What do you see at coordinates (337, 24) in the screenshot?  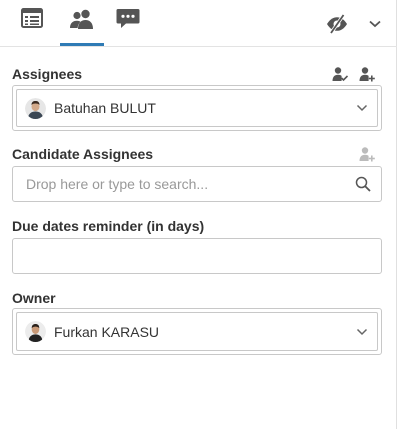 I see `eye-off-icon` at bounding box center [337, 24].